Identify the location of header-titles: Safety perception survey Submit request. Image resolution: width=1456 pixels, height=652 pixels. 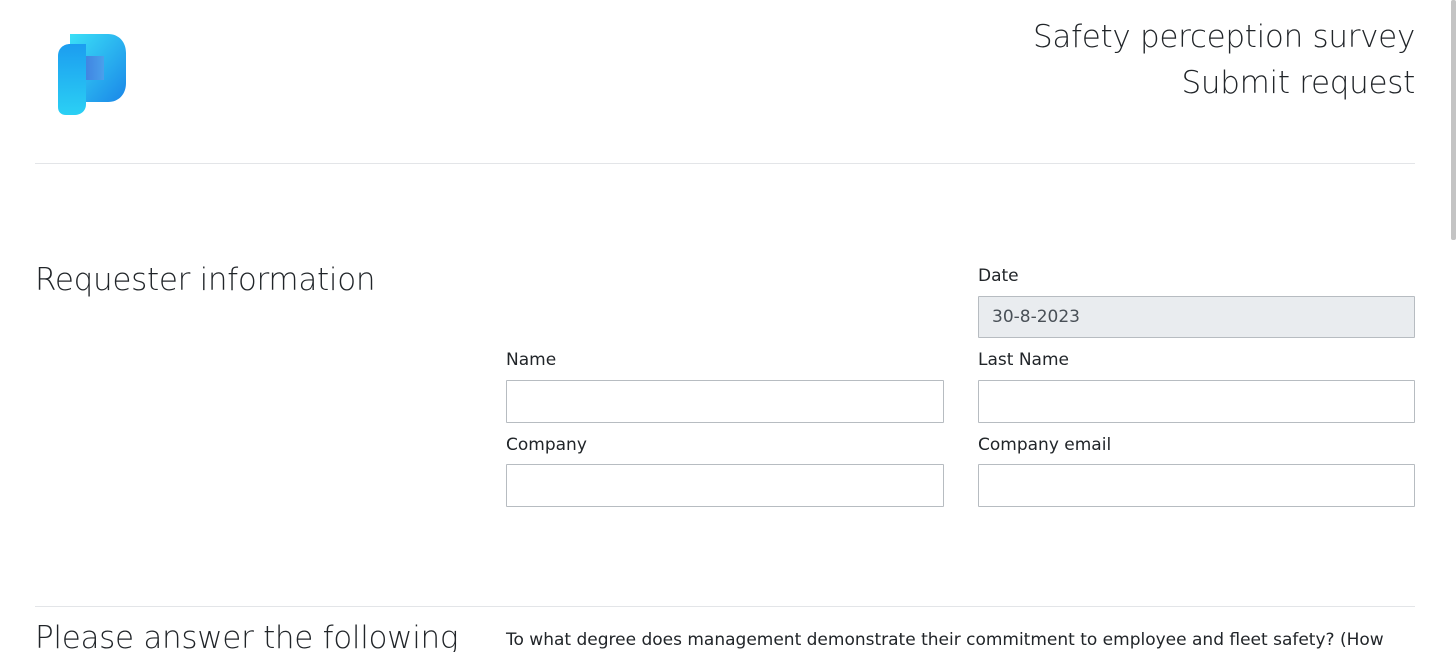
(1224, 60).